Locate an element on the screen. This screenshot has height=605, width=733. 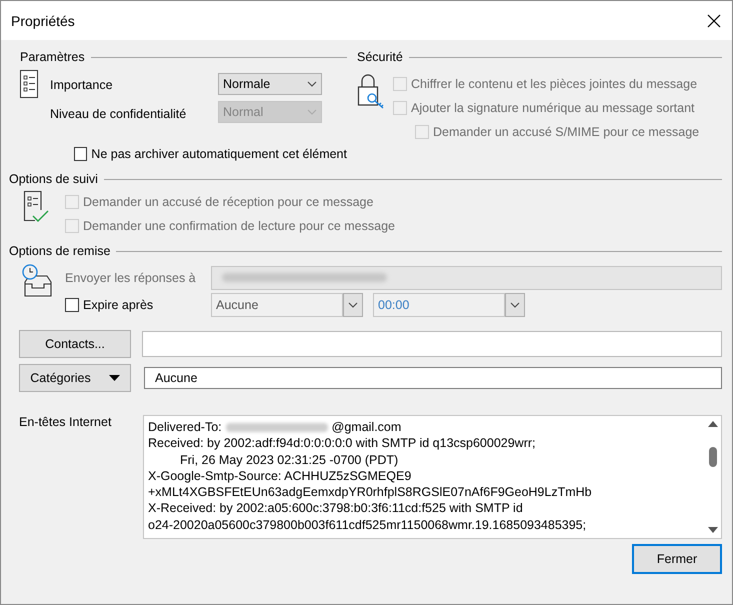
expiry-time-field: 00:00 is located at coordinates (439, 304).